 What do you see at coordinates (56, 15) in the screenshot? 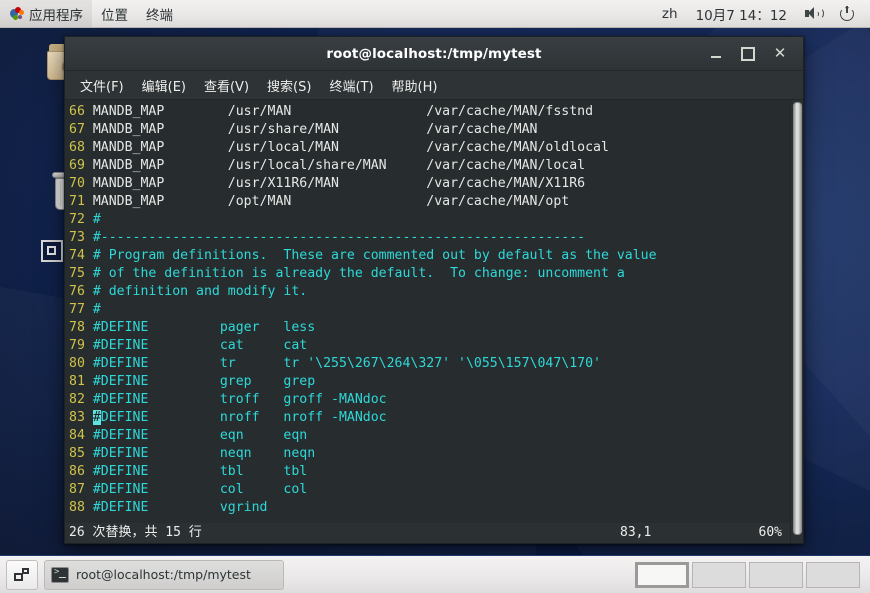
I see `menu-applications-label: 应用程序` at bounding box center [56, 15].